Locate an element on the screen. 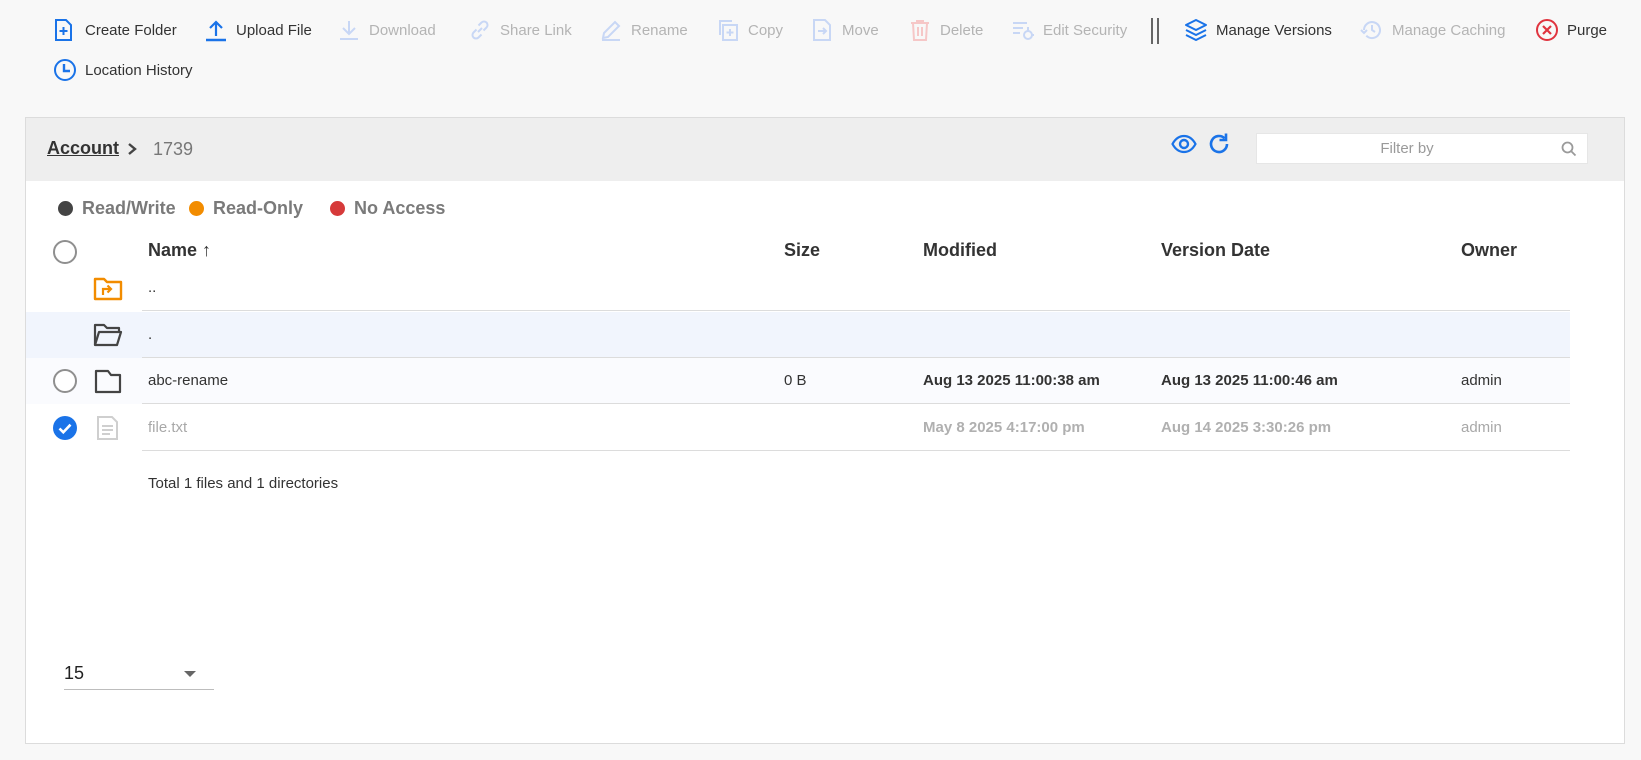 The width and height of the screenshot is (1641, 760). copy-icon is located at coordinates (728, 30).